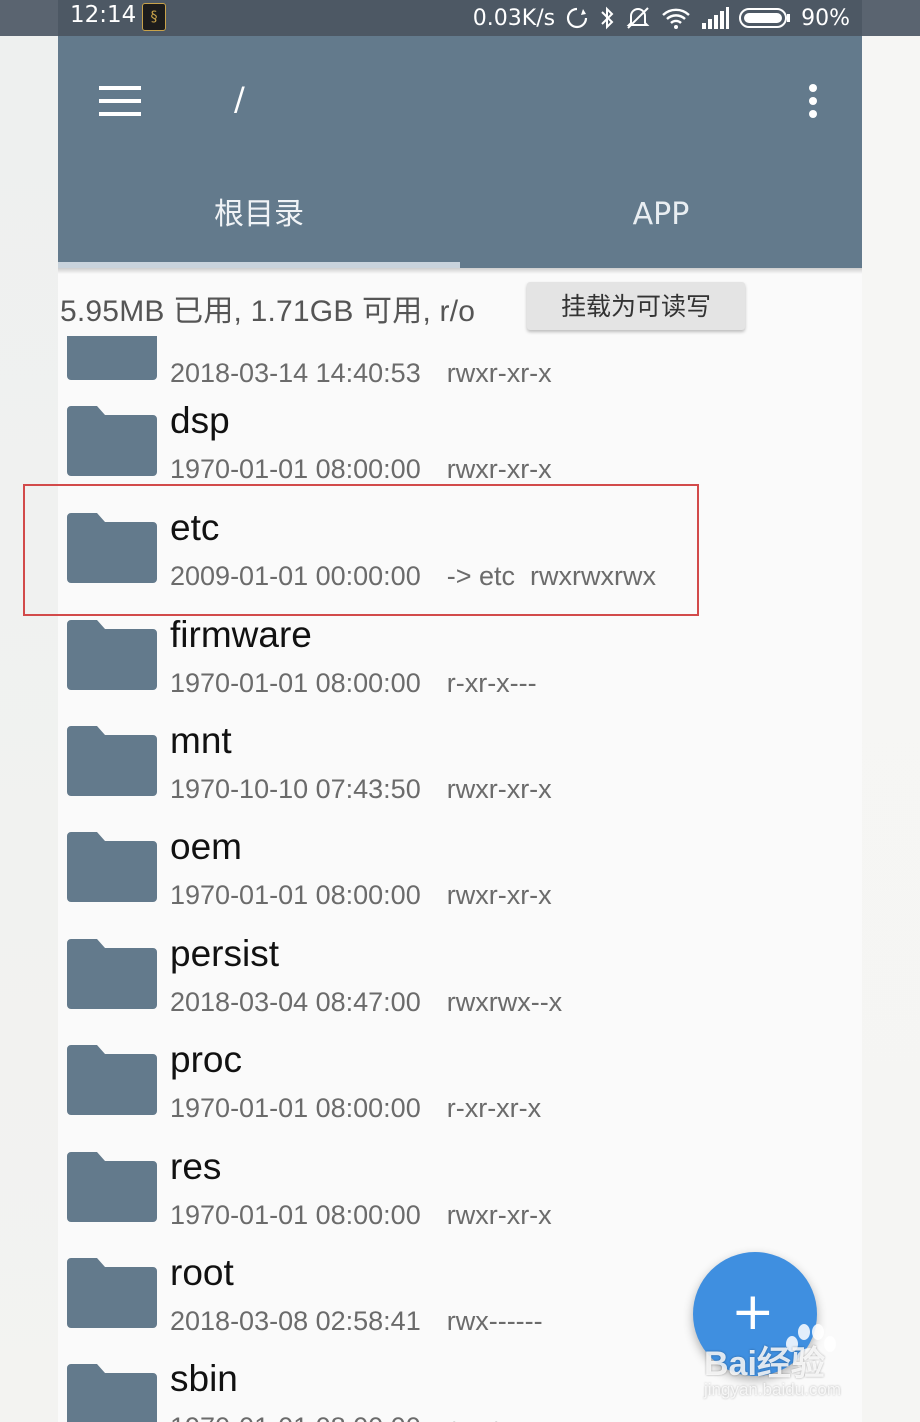 The width and height of the screenshot is (920, 1422). Describe the element at coordinates (514, 18) in the screenshot. I see `network-speed: 0.03K/s` at that location.